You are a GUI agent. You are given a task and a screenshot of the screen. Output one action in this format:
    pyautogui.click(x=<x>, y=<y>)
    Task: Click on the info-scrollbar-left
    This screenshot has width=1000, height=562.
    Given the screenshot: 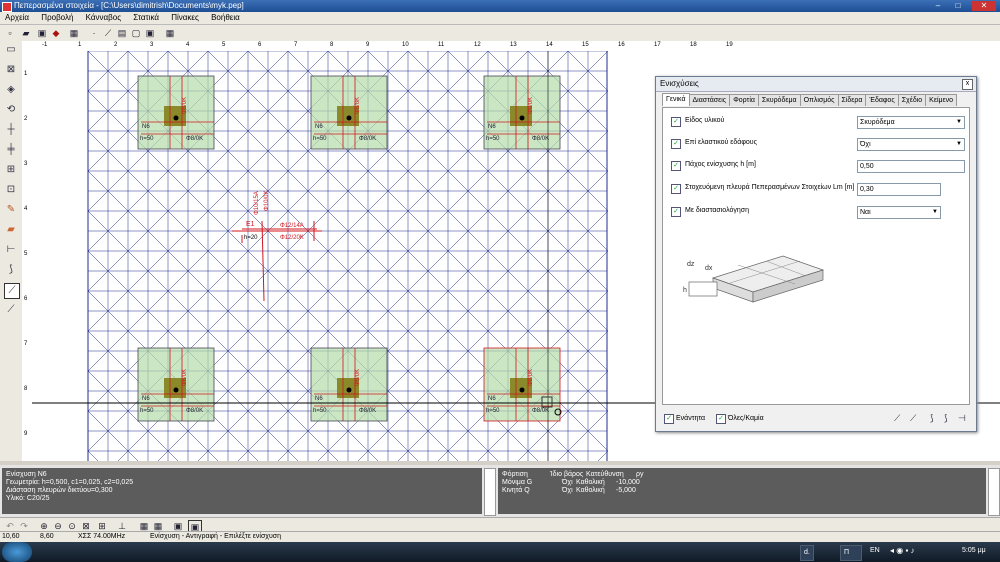 What is the action you would take?
    pyautogui.click(x=490, y=492)
    